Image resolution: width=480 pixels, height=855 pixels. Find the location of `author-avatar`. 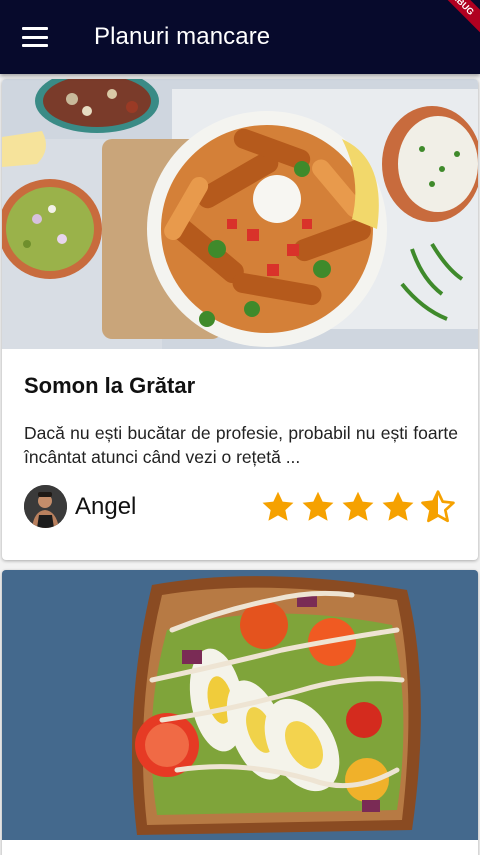

author-avatar is located at coordinates (45, 506).